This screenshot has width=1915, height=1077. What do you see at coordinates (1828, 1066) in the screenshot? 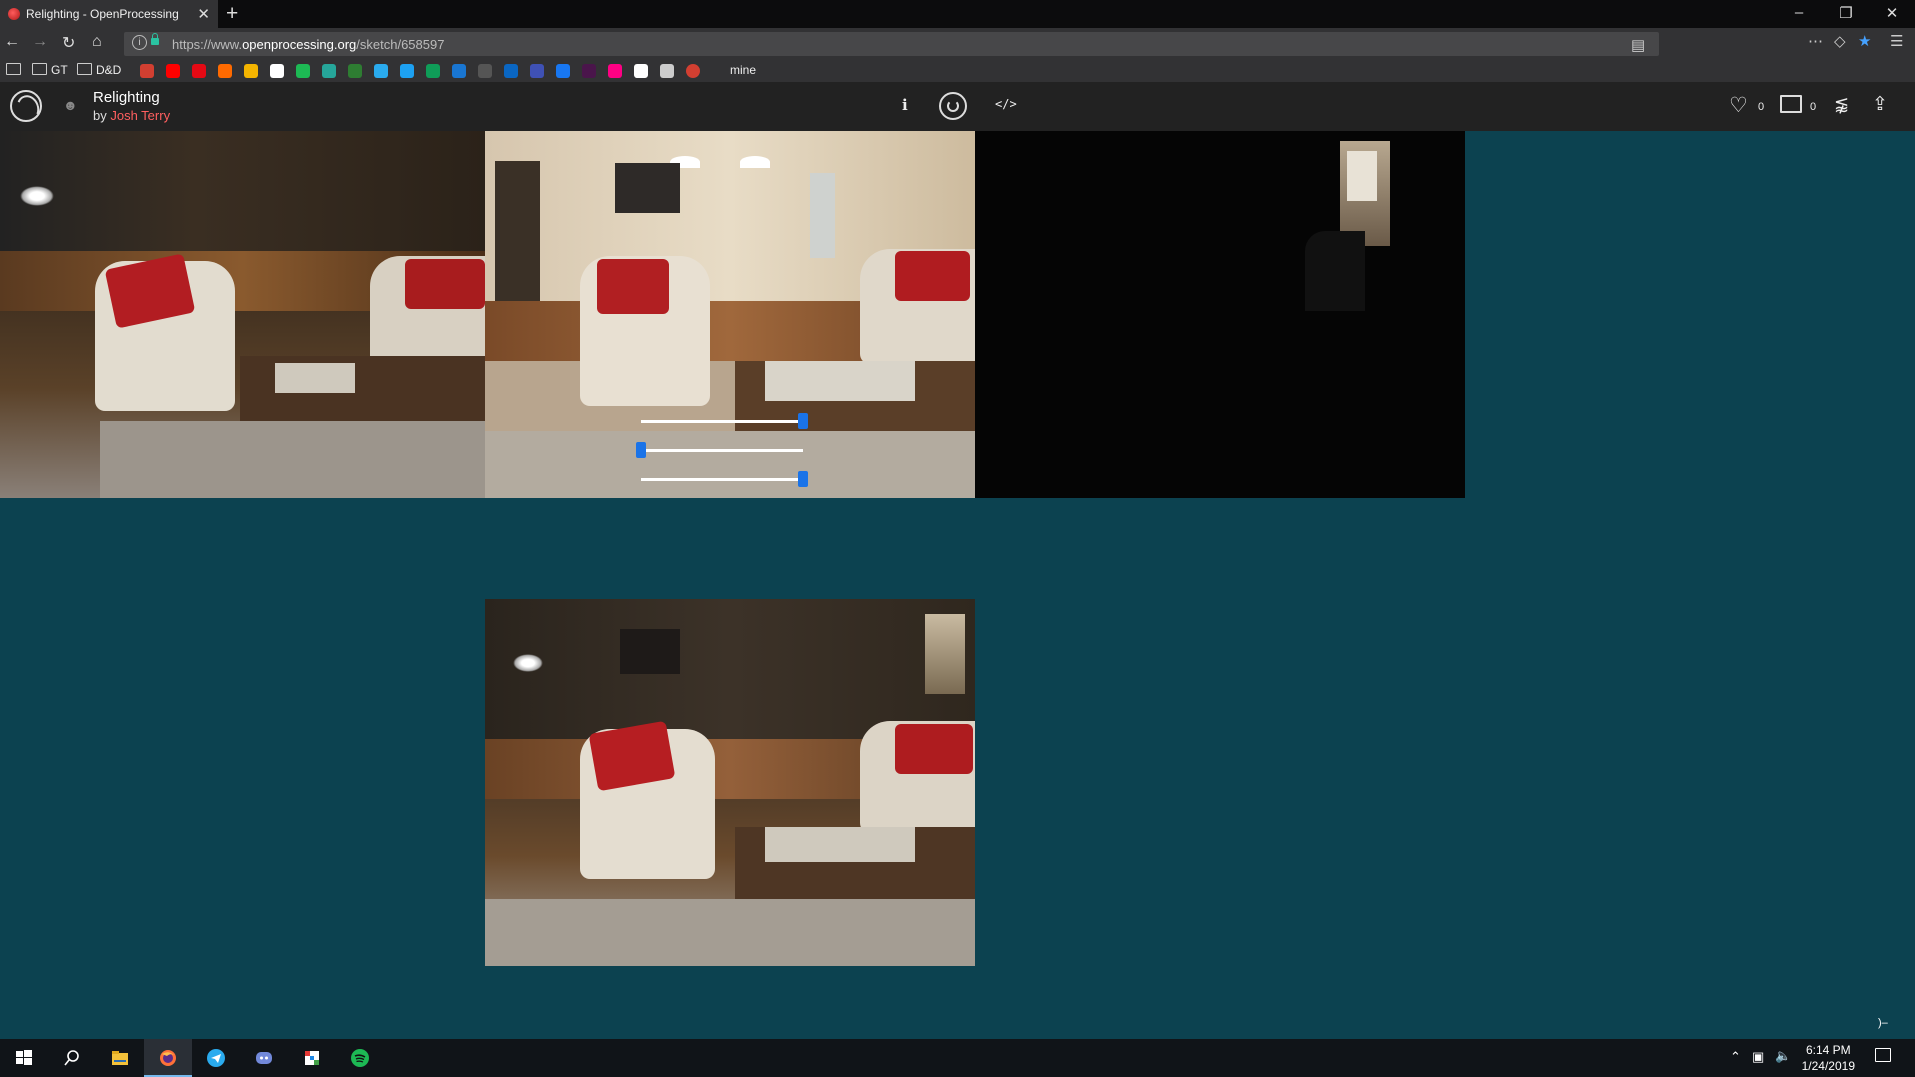
I see `clock-date: 1/24/2019` at bounding box center [1828, 1066].